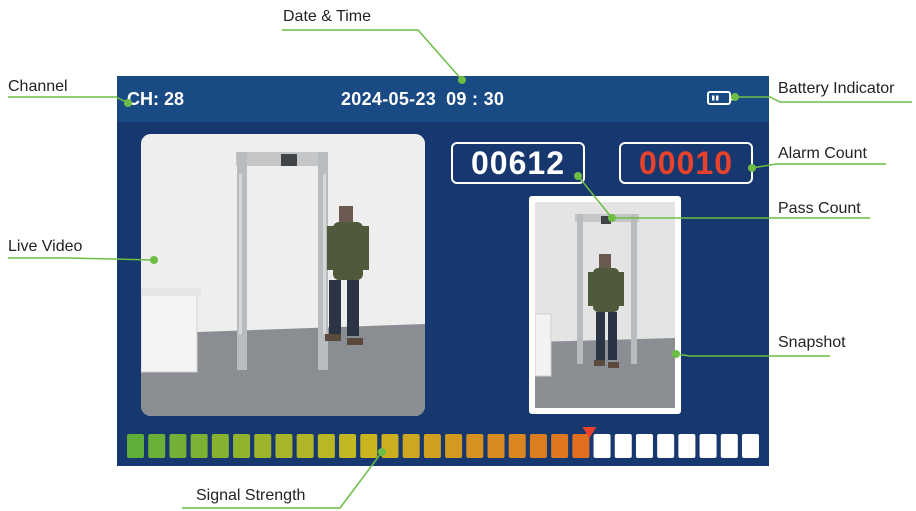 This screenshot has width=916, height=511. I want to click on channel-label: CH: 28, so click(156, 99).